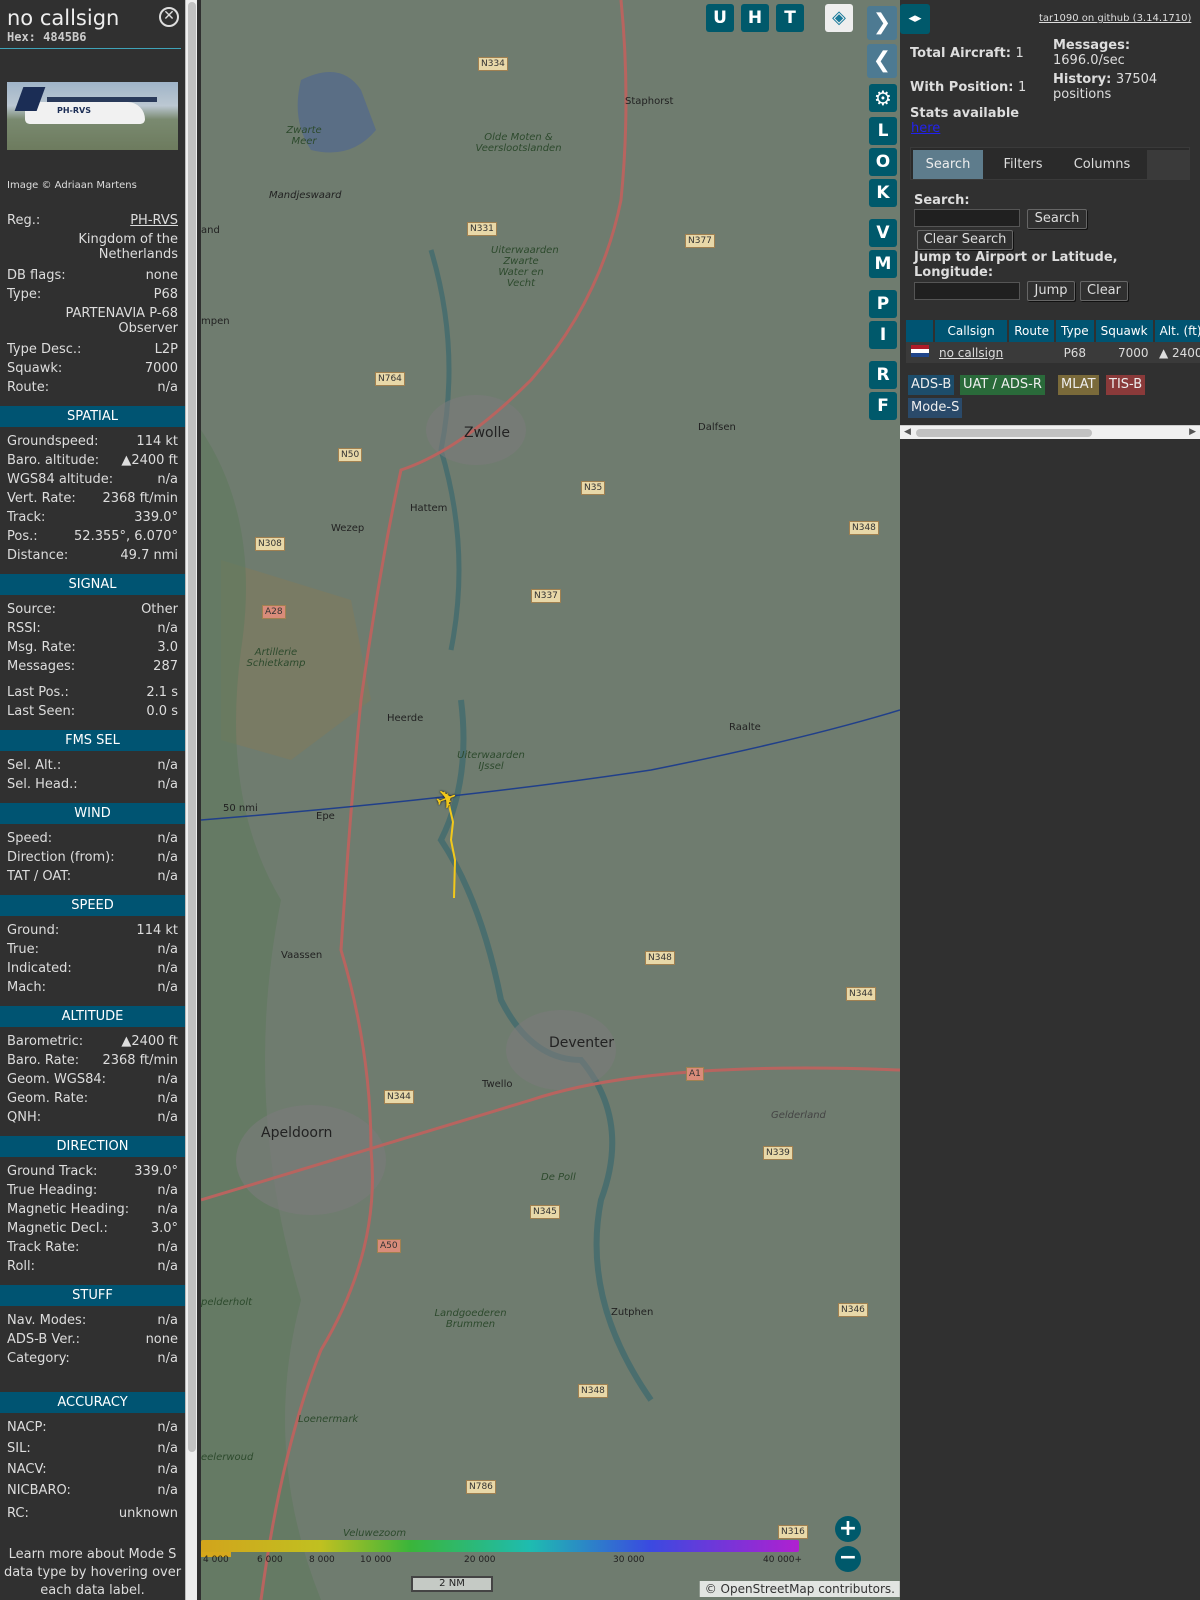 The height and width of the screenshot is (1600, 1200). Describe the element at coordinates (24, 295) in the screenshot. I see `info-label: Type:` at that location.